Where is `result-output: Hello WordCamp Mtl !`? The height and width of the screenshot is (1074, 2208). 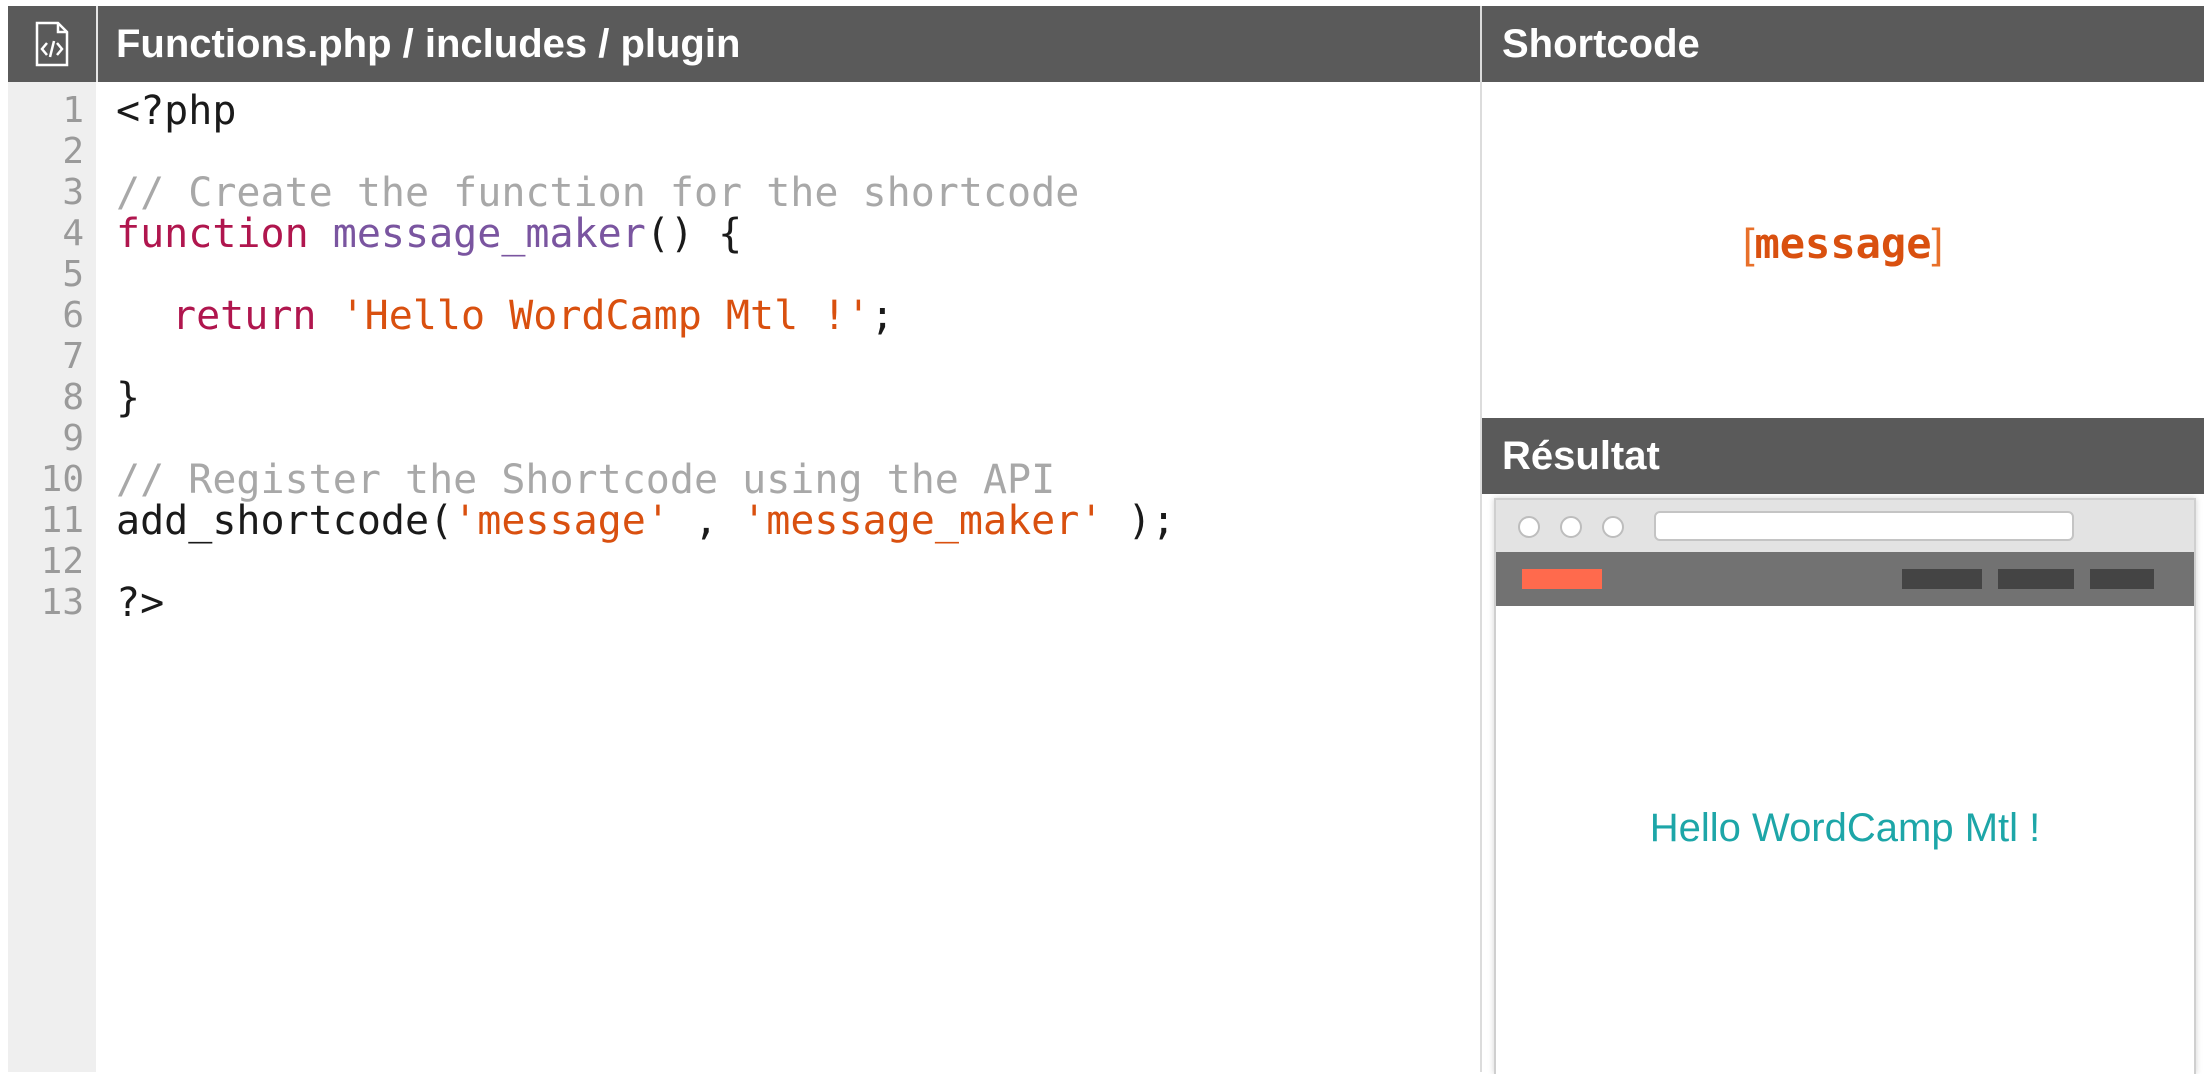 result-output: Hello WordCamp Mtl ! is located at coordinates (1845, 827).